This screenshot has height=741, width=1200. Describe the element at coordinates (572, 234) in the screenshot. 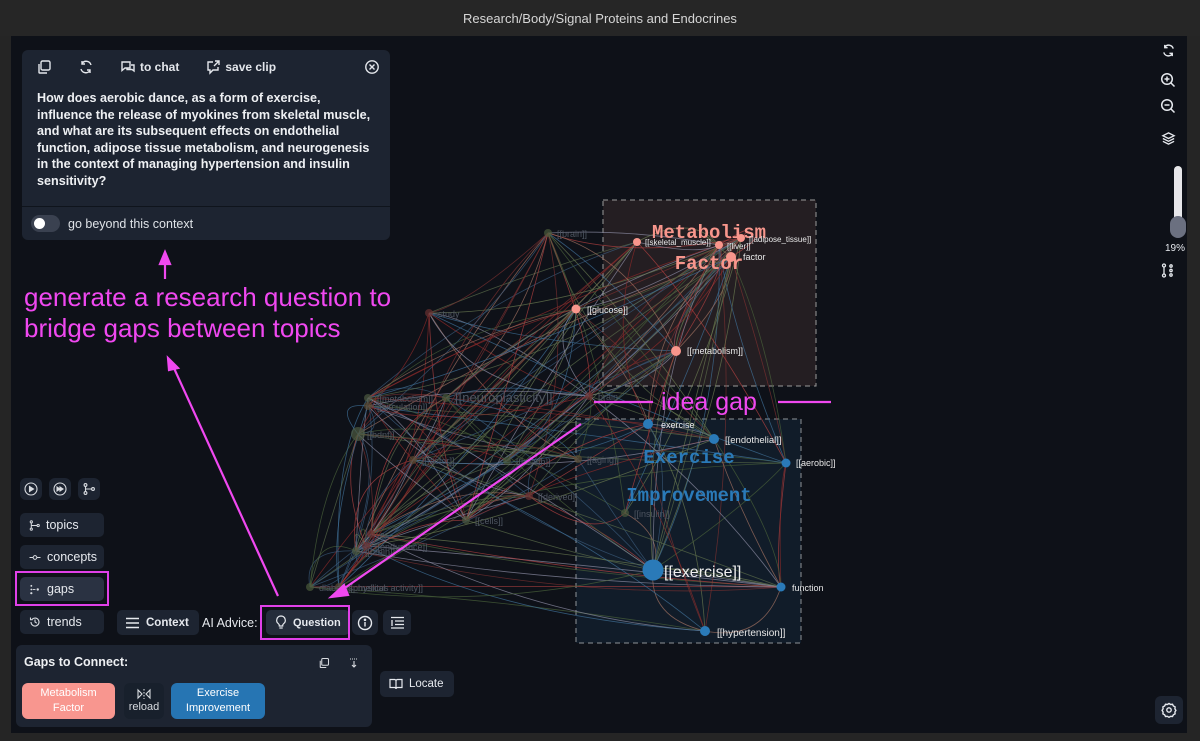

I see `faded-node-label: [[brain]]` at that location.